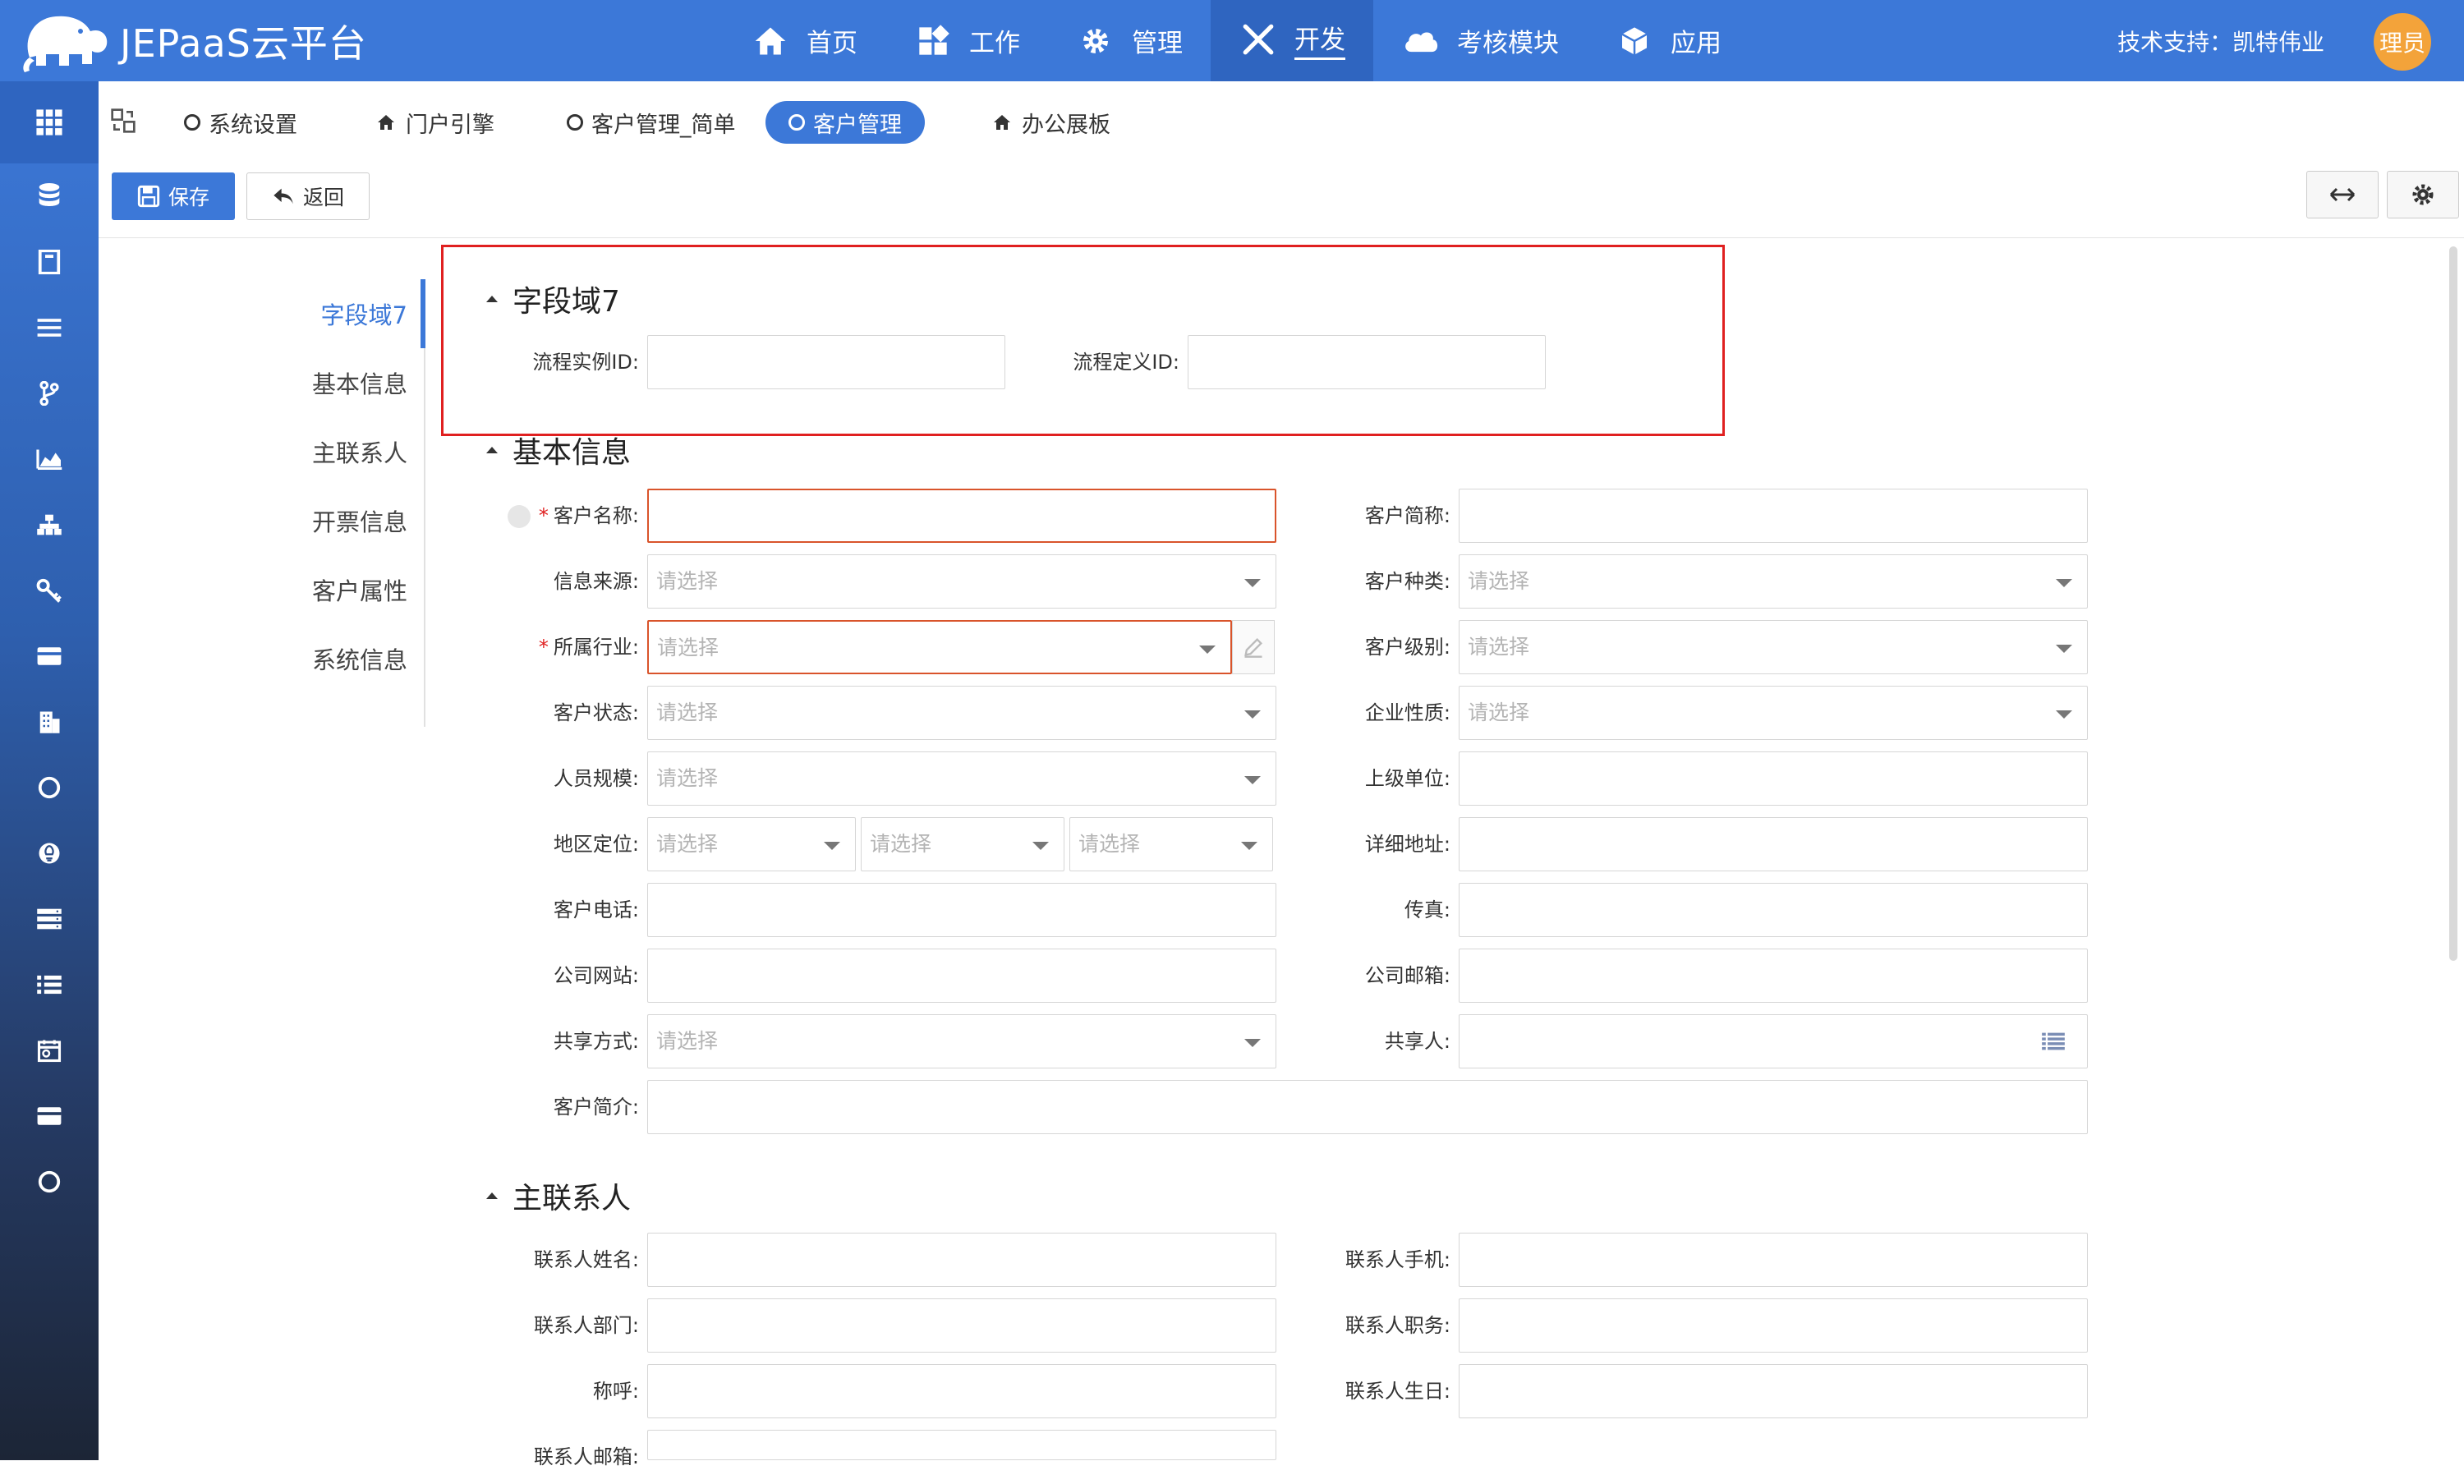 Image resolution: width=2464 pixels, height=1484 pixels. I want to click on sharer-input, so click(1774, 1041).